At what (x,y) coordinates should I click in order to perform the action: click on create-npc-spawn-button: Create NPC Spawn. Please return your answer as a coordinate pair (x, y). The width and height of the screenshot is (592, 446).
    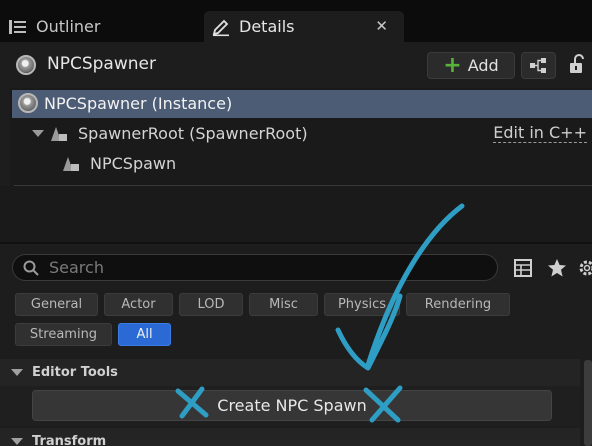
    Looking at the image, I should click on (292, 405).